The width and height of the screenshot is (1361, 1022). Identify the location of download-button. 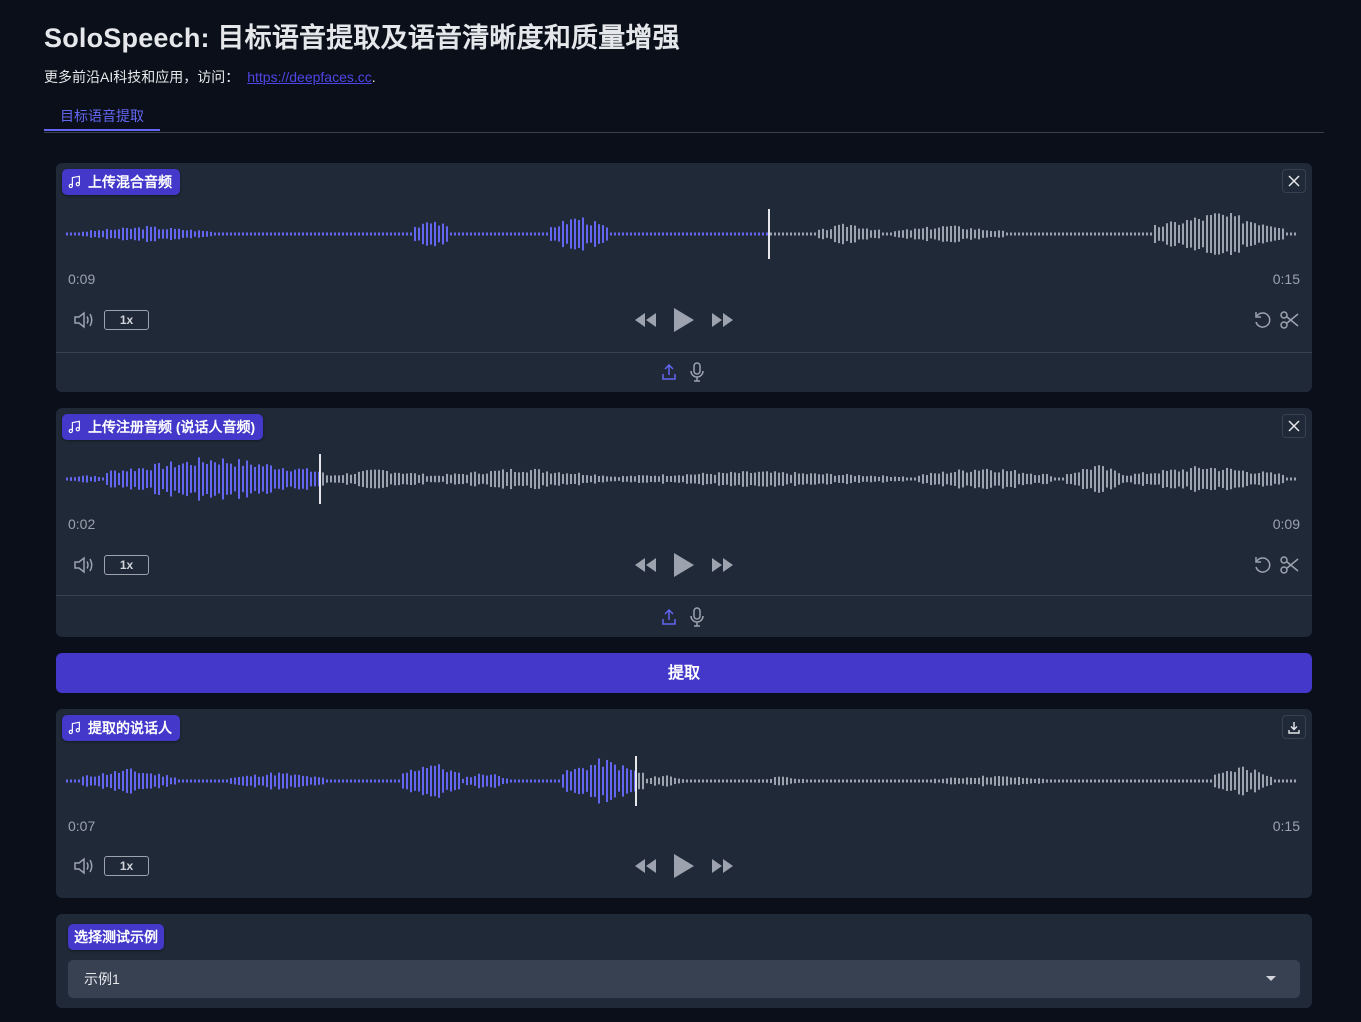
(1294, 727).